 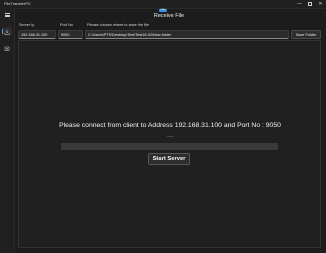 I want to click on new-badge: NEW, so click(x=163, y=10).